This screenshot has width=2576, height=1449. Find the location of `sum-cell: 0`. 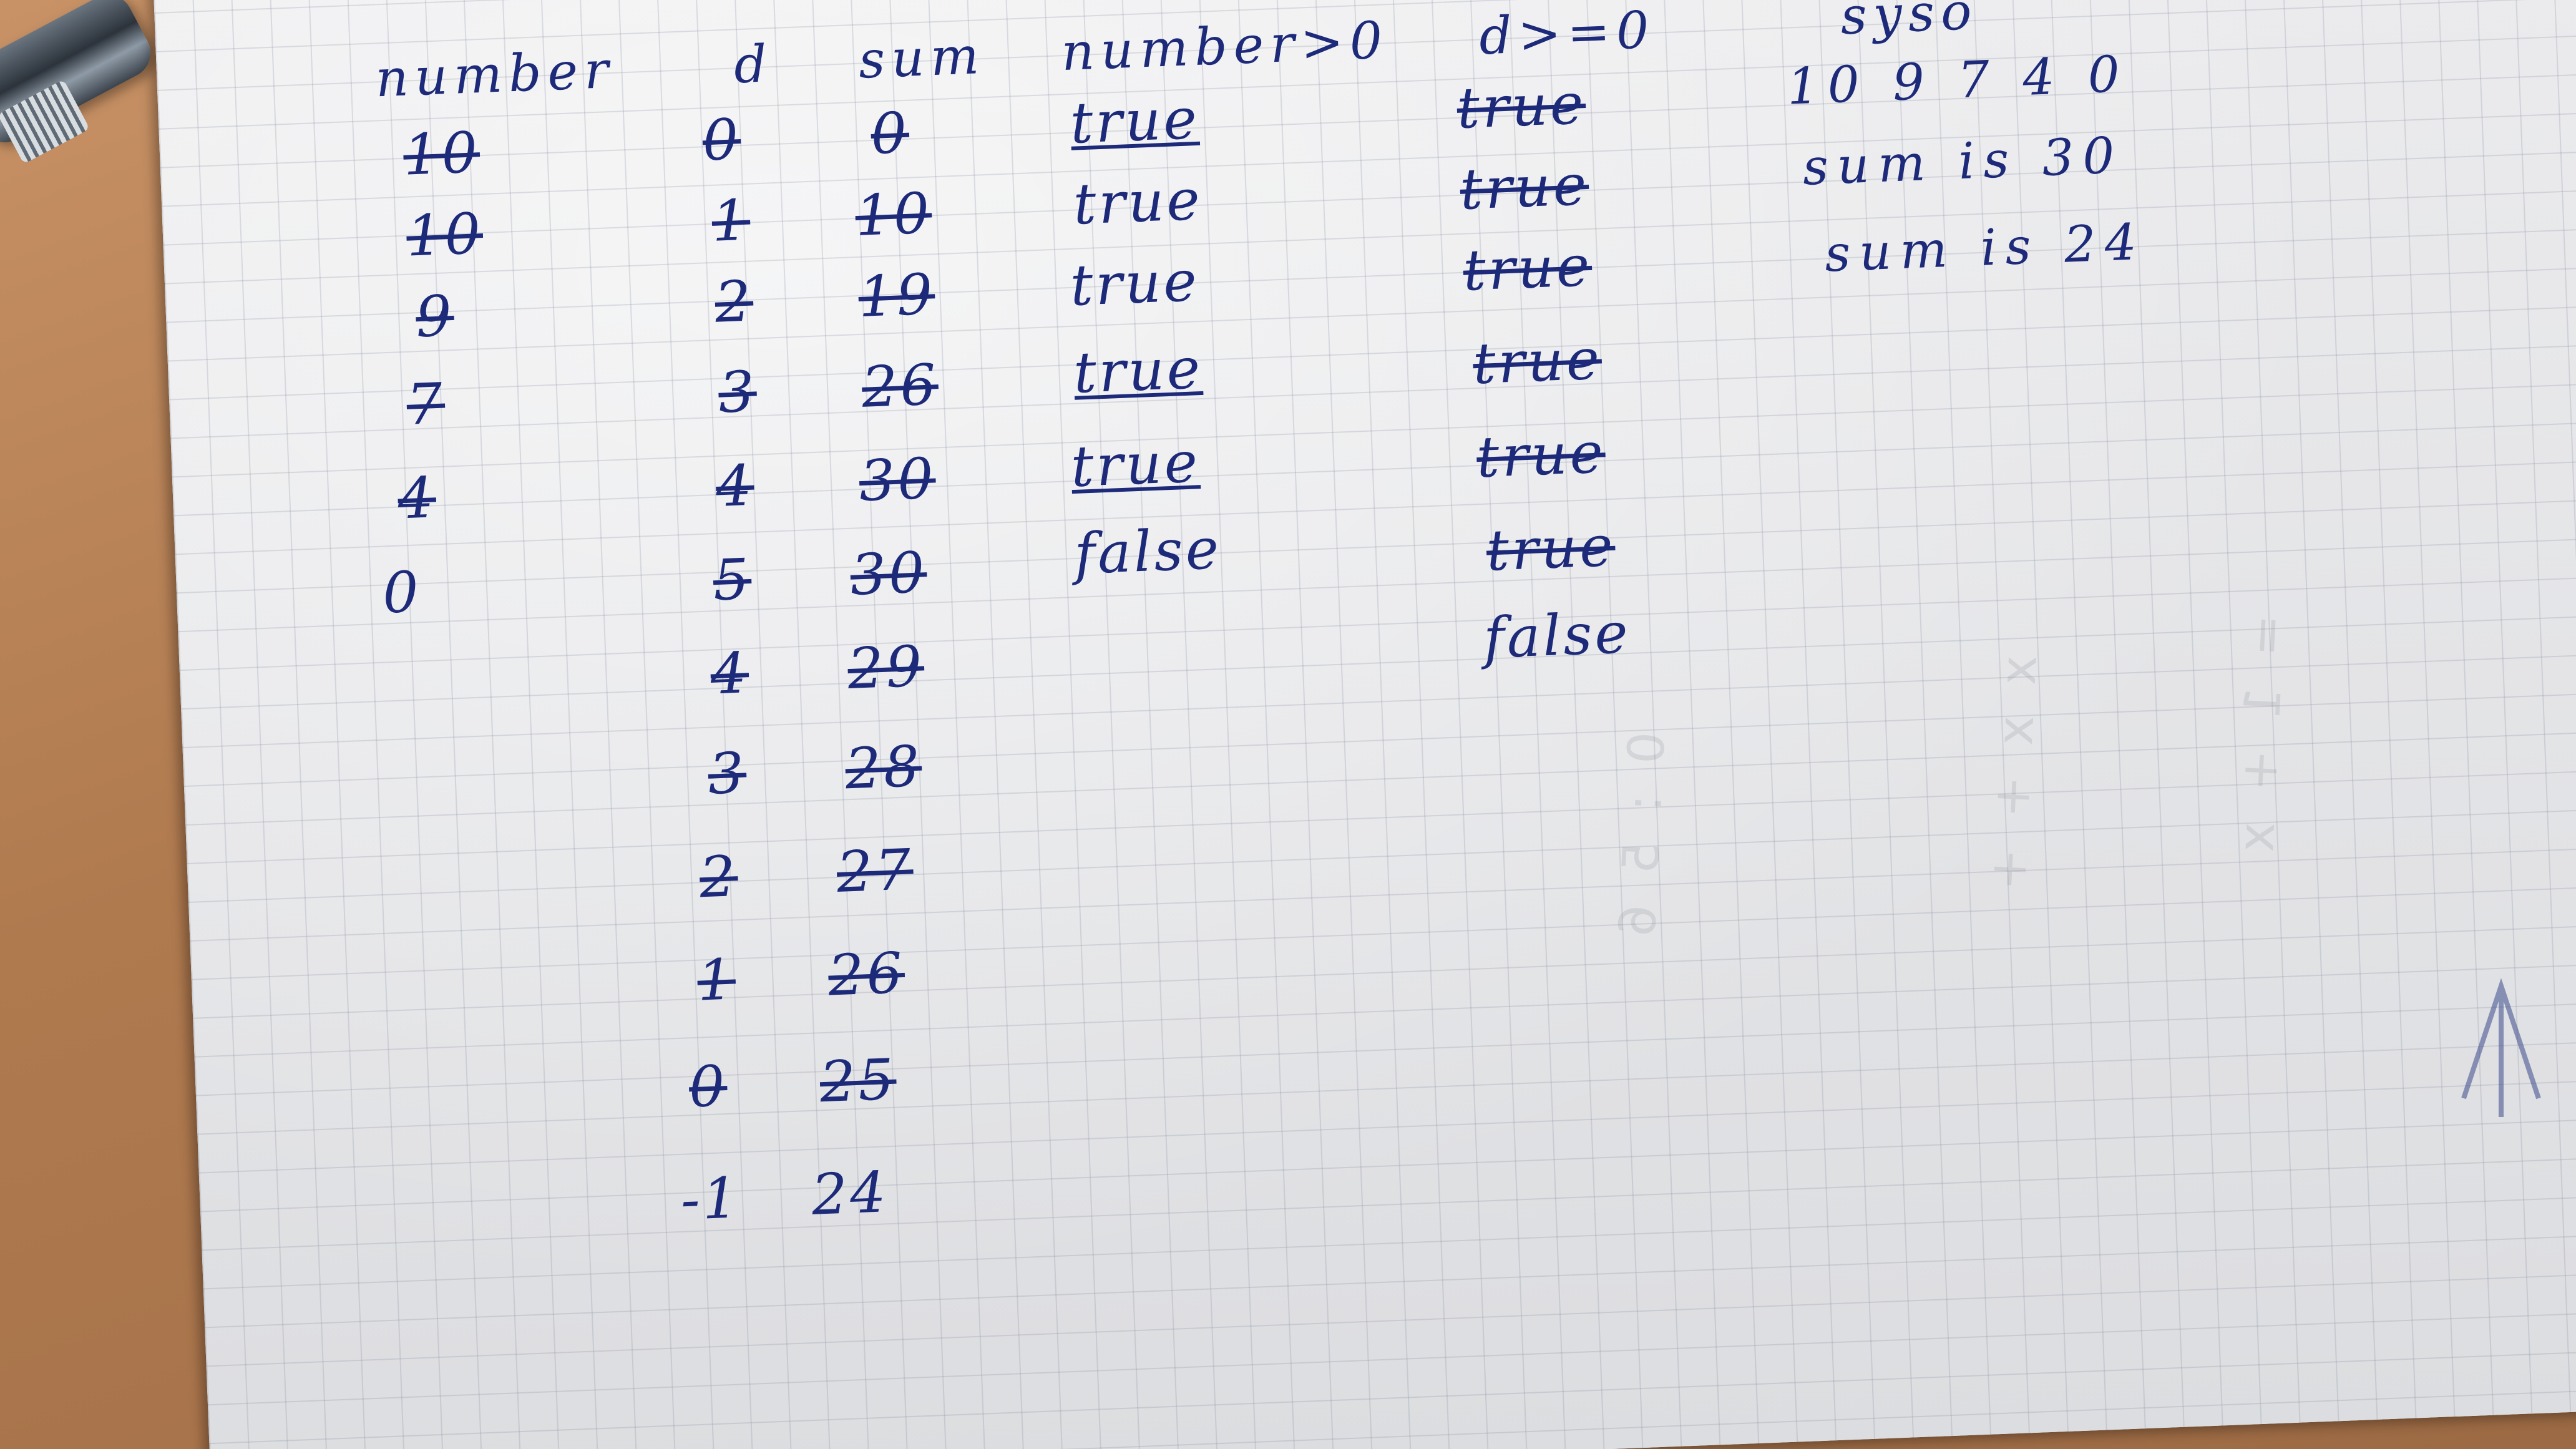

sum-cell: 0 is located at coordinates (889, 133).